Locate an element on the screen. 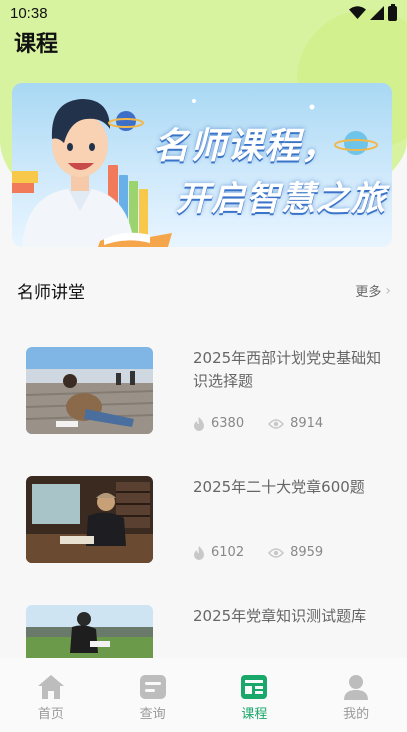 The height and width of the screenshot is (732, 407). hot-stat: 6380 is located at coordinates (218, 423).